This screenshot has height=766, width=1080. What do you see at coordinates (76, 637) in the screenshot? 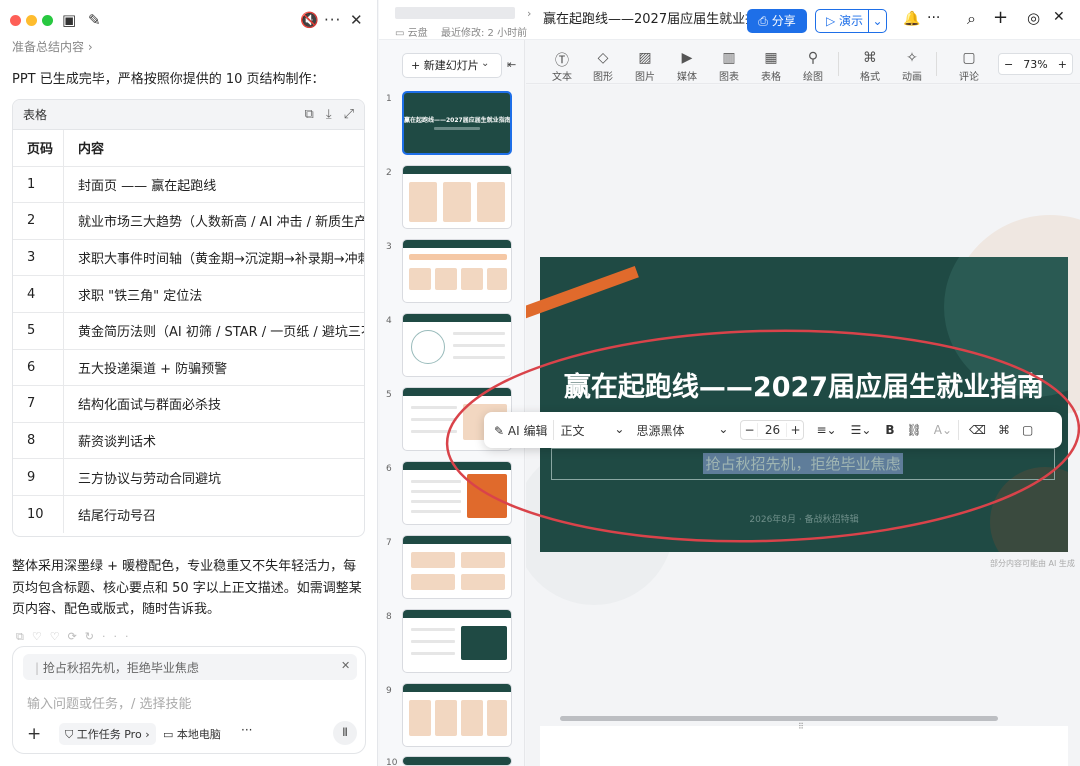
I see `message-actions: ⧉♡♡⟳↻···` at bounding box center [76, 637].